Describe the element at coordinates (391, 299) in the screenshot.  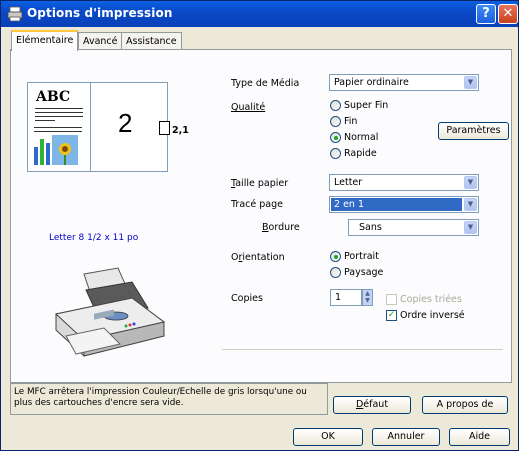
I see `checkbox-icon` at that location.